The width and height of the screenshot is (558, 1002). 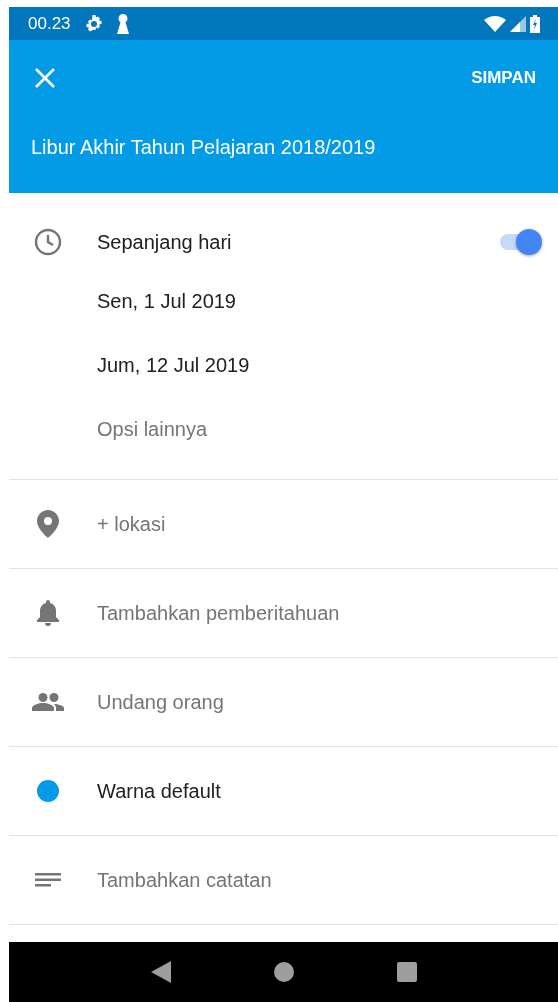 I want to click on location-pin-icon, so click(x=48, y=524).